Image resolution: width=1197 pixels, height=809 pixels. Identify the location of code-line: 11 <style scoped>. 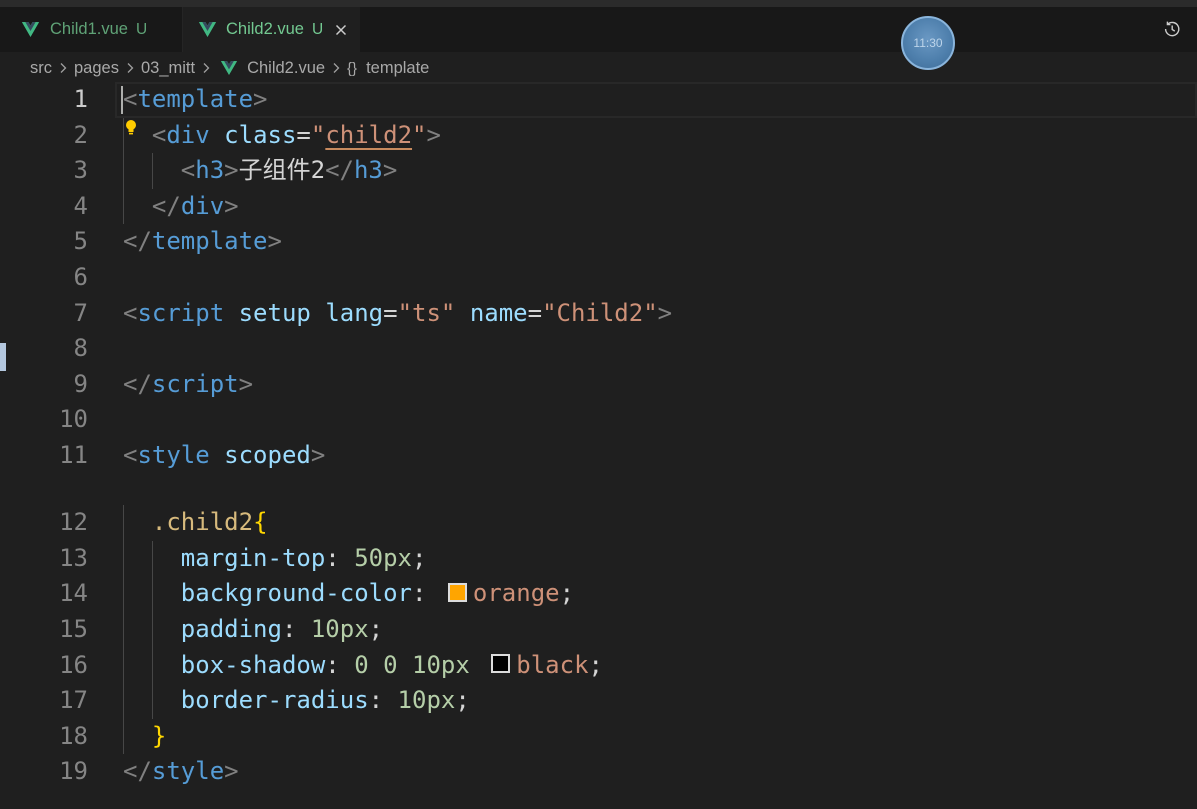
(598, 456).